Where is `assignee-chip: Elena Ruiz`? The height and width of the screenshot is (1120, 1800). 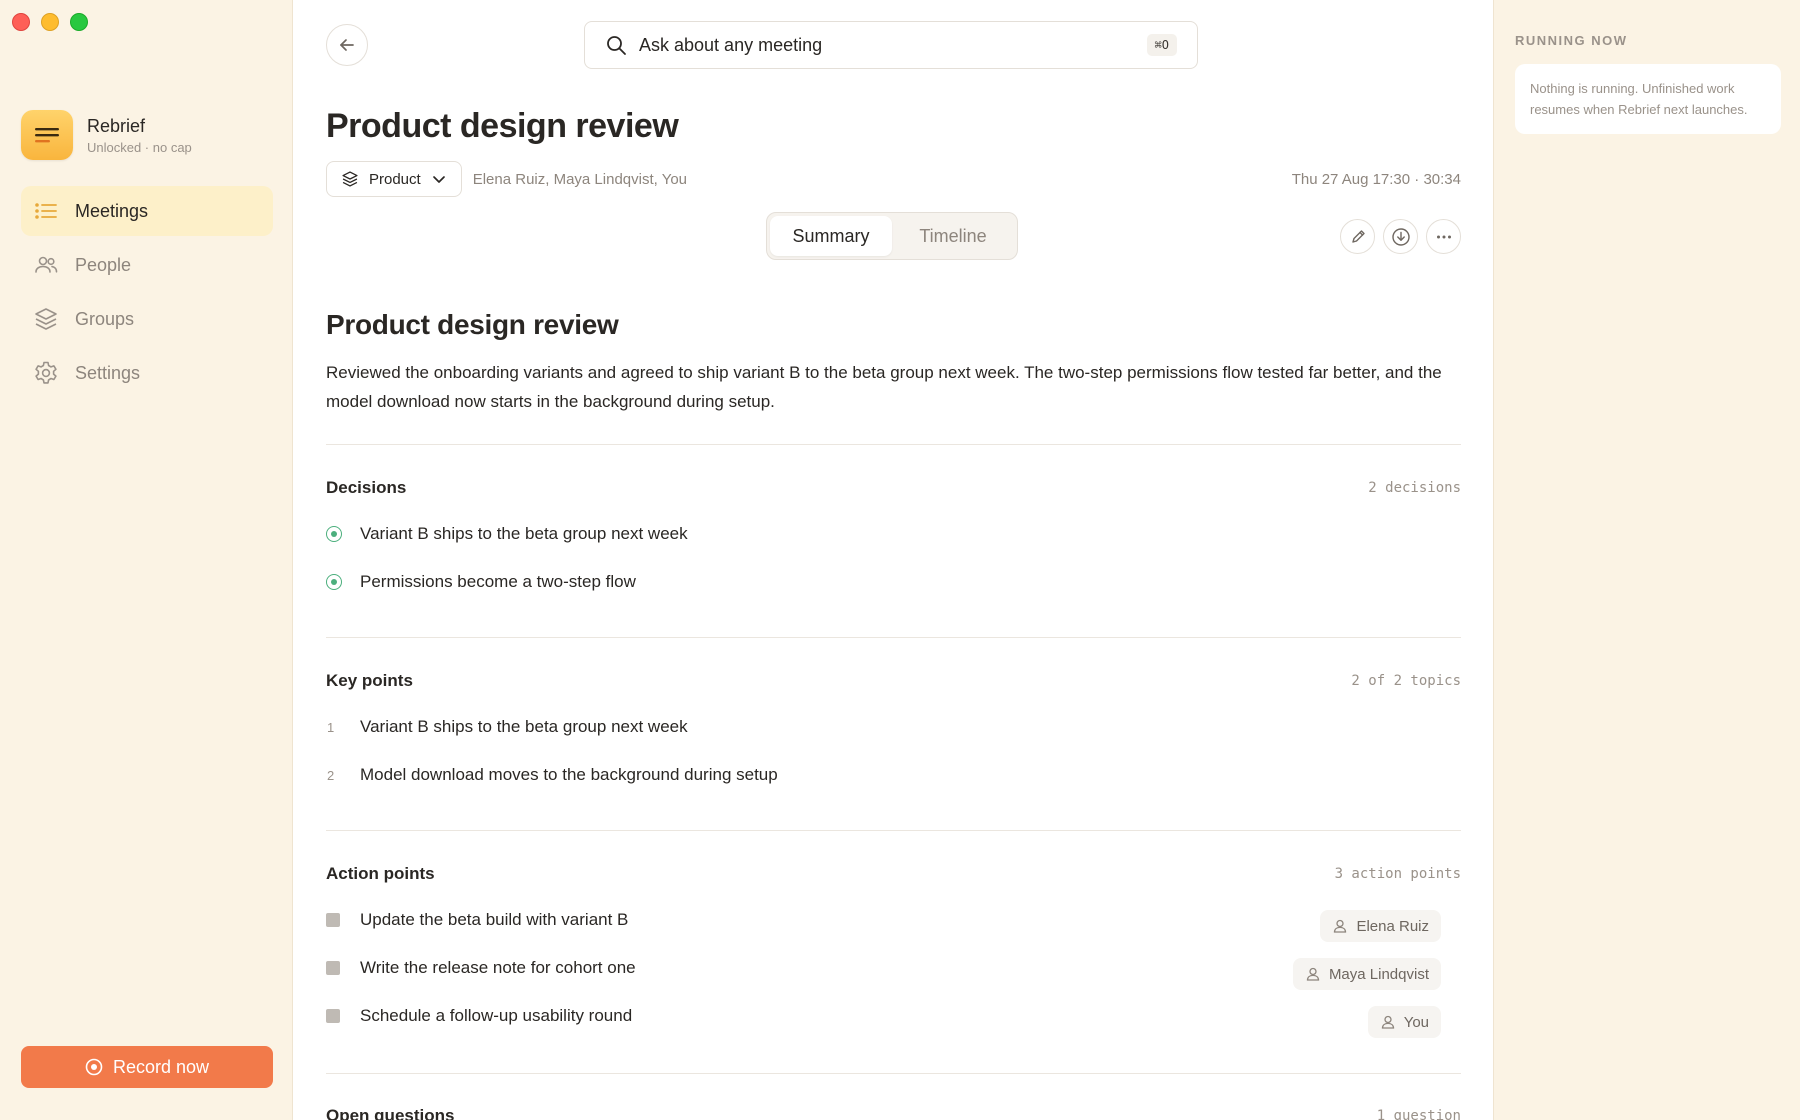 assignee-chip: Elena Ruiz is located at coordinates (1380, 926).